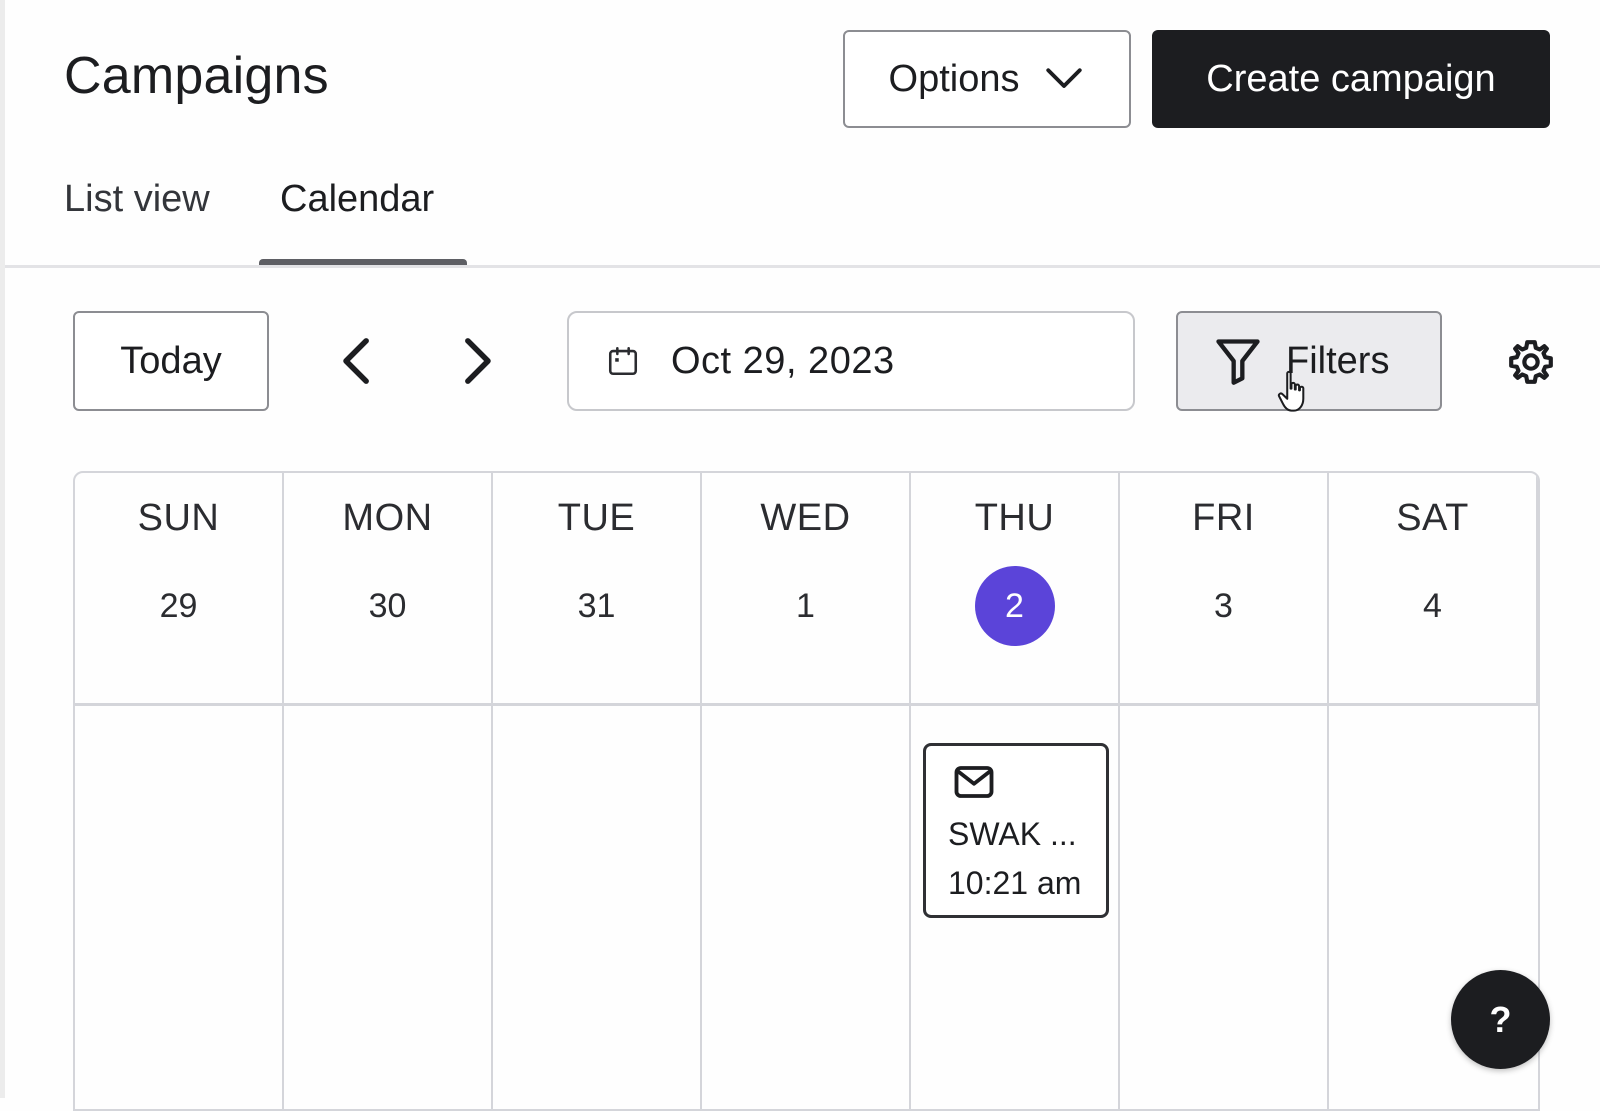  I want to click on day-cell-thu: SWAK ... 10:21 am, so click(1015, 907).